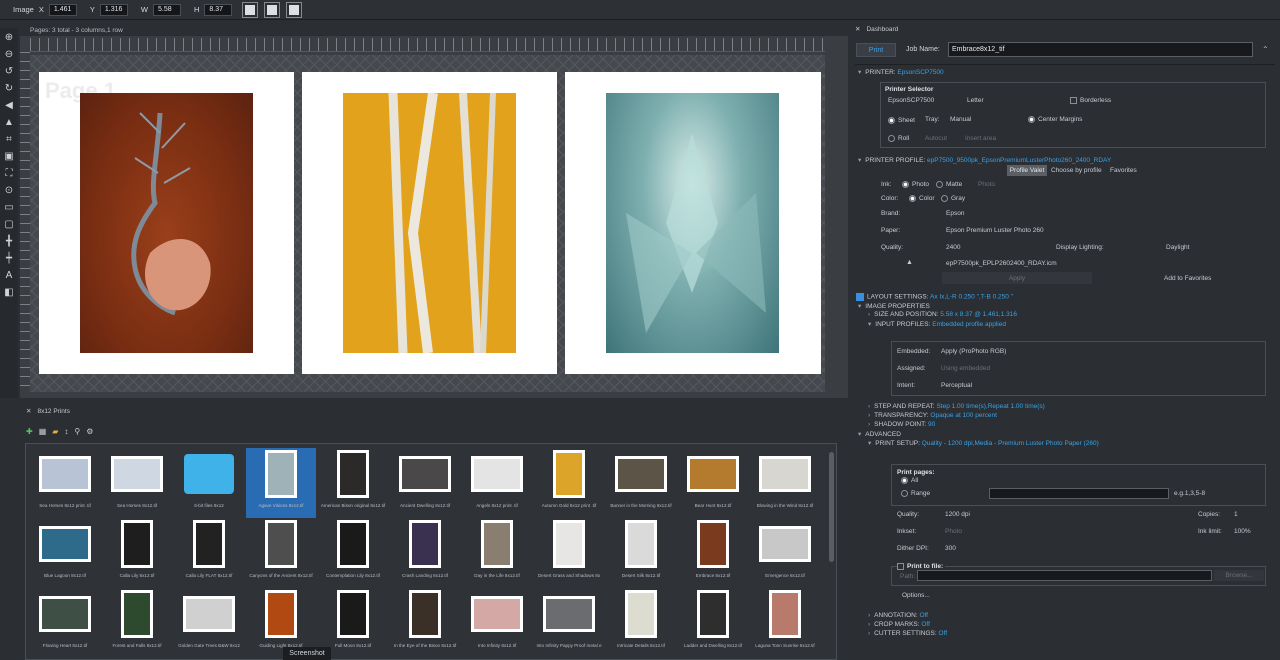 The height and width of the screenshot is (660, 1280). What do you see at coordinates (1187, 278) in the screenshot?
I see `add-to-favorites-button: Add to Favorites` at bounding box center [1187, 278].